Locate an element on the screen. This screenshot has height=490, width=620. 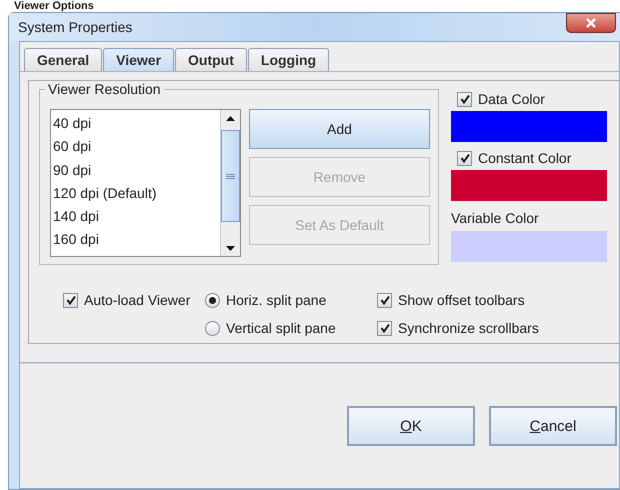
list-action-button: Add is located at coordinates (339, 129).